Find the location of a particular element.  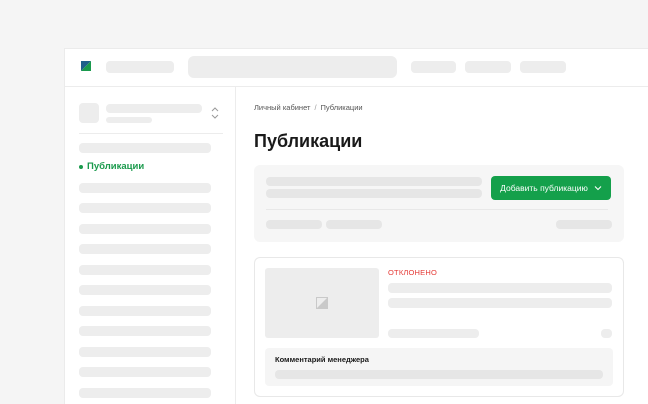

chevron-up-down-icon is located at coordinates (215, 113).